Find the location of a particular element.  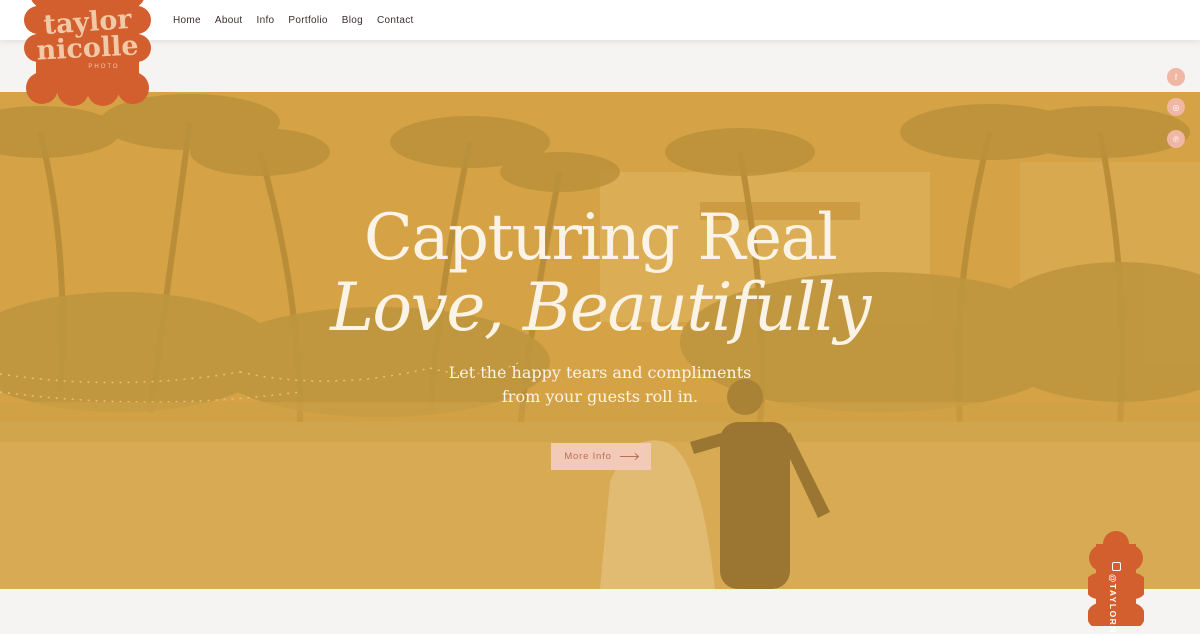

instagram-handle: @TAYLORN is located at coordinates (1113, 604).